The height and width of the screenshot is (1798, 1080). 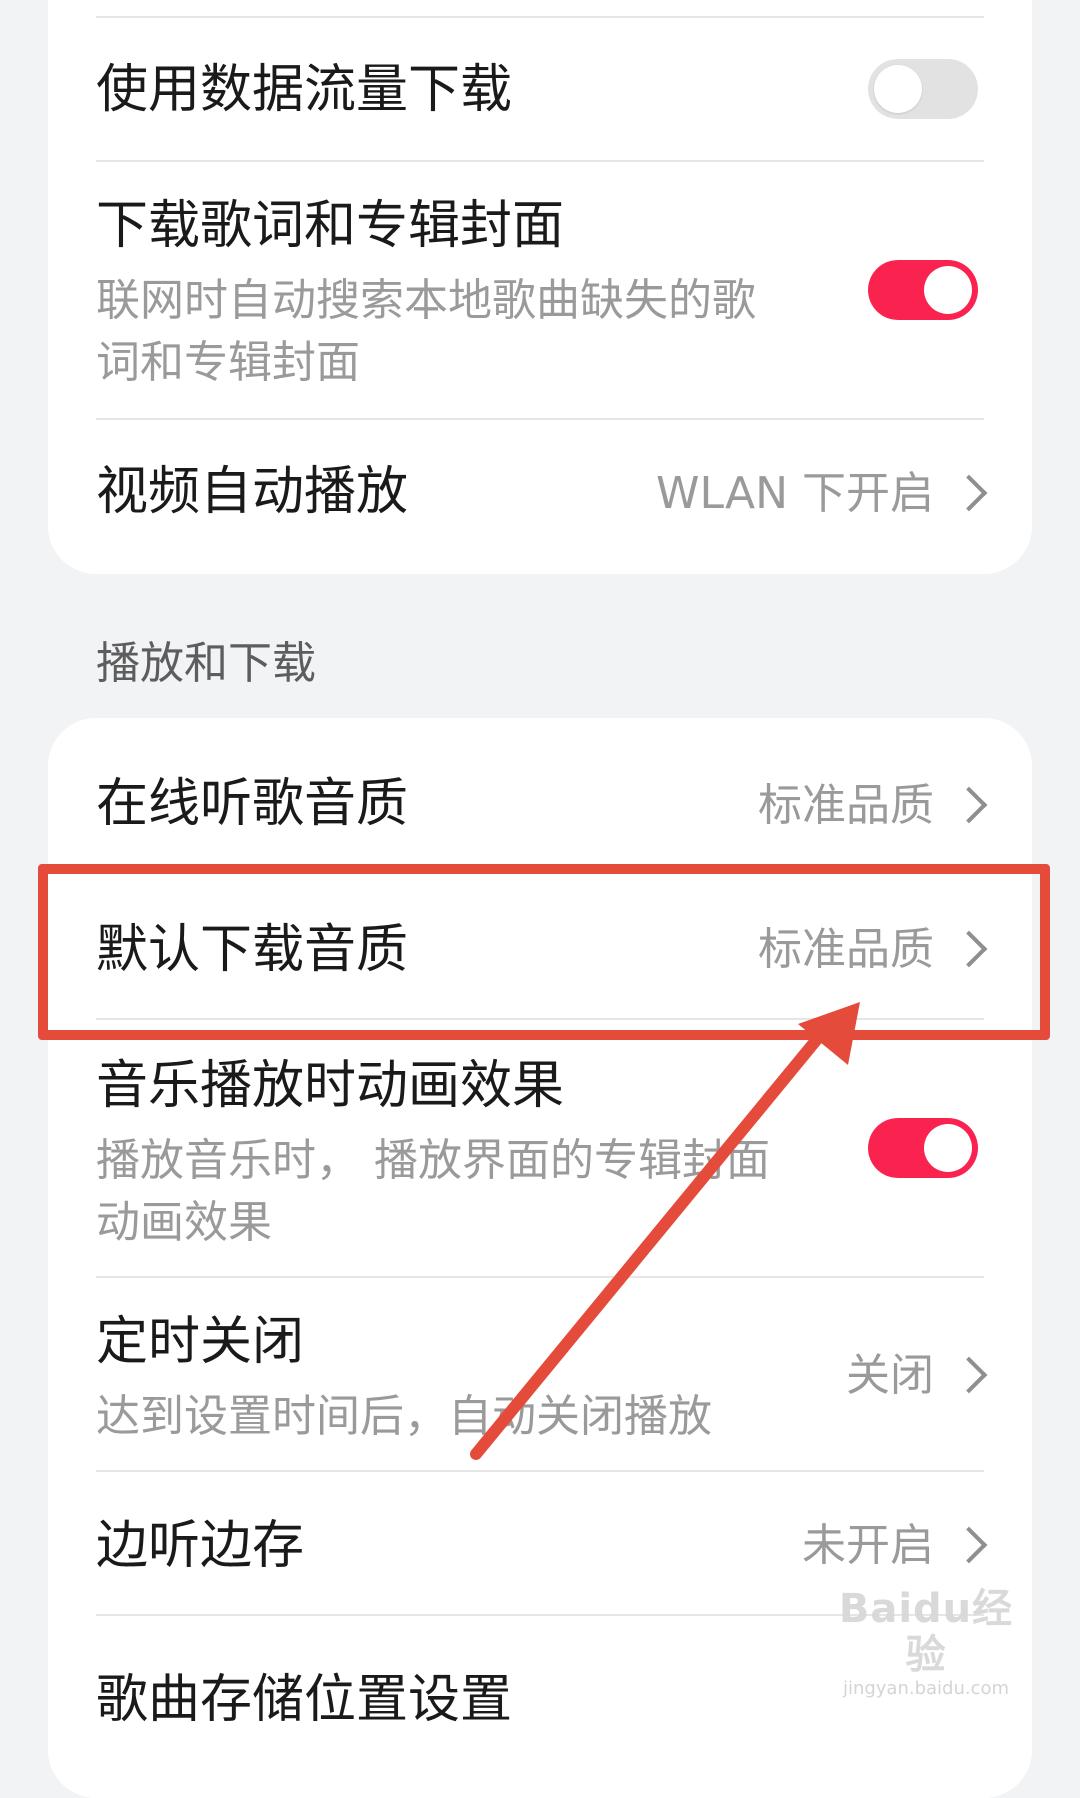 What do you see at coordinates (846, 949) in the screenshot?
I see `default-download-quality-value: 标准品质` at bounding box center [846, 949].